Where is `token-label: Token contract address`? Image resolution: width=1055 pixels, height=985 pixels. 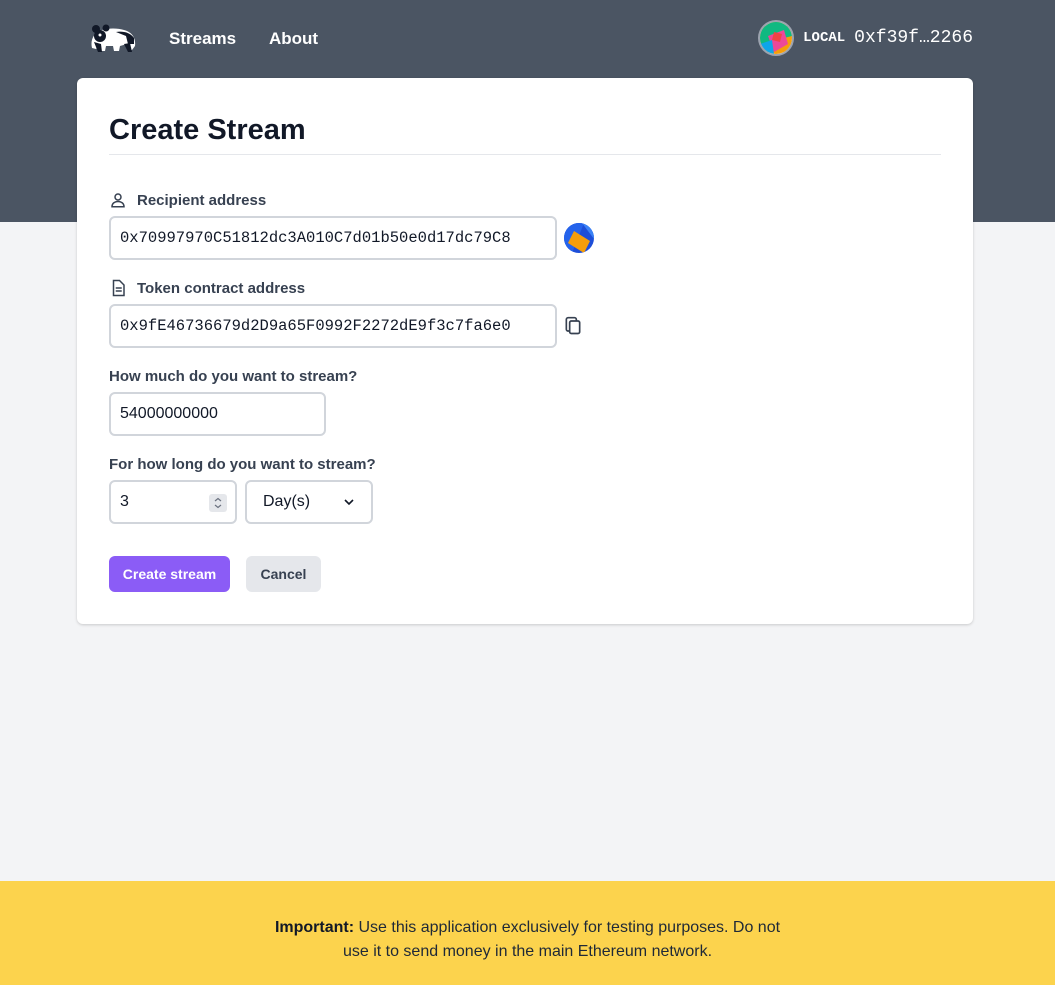
token-label: Token contract address is located at coordinates (207, 288).